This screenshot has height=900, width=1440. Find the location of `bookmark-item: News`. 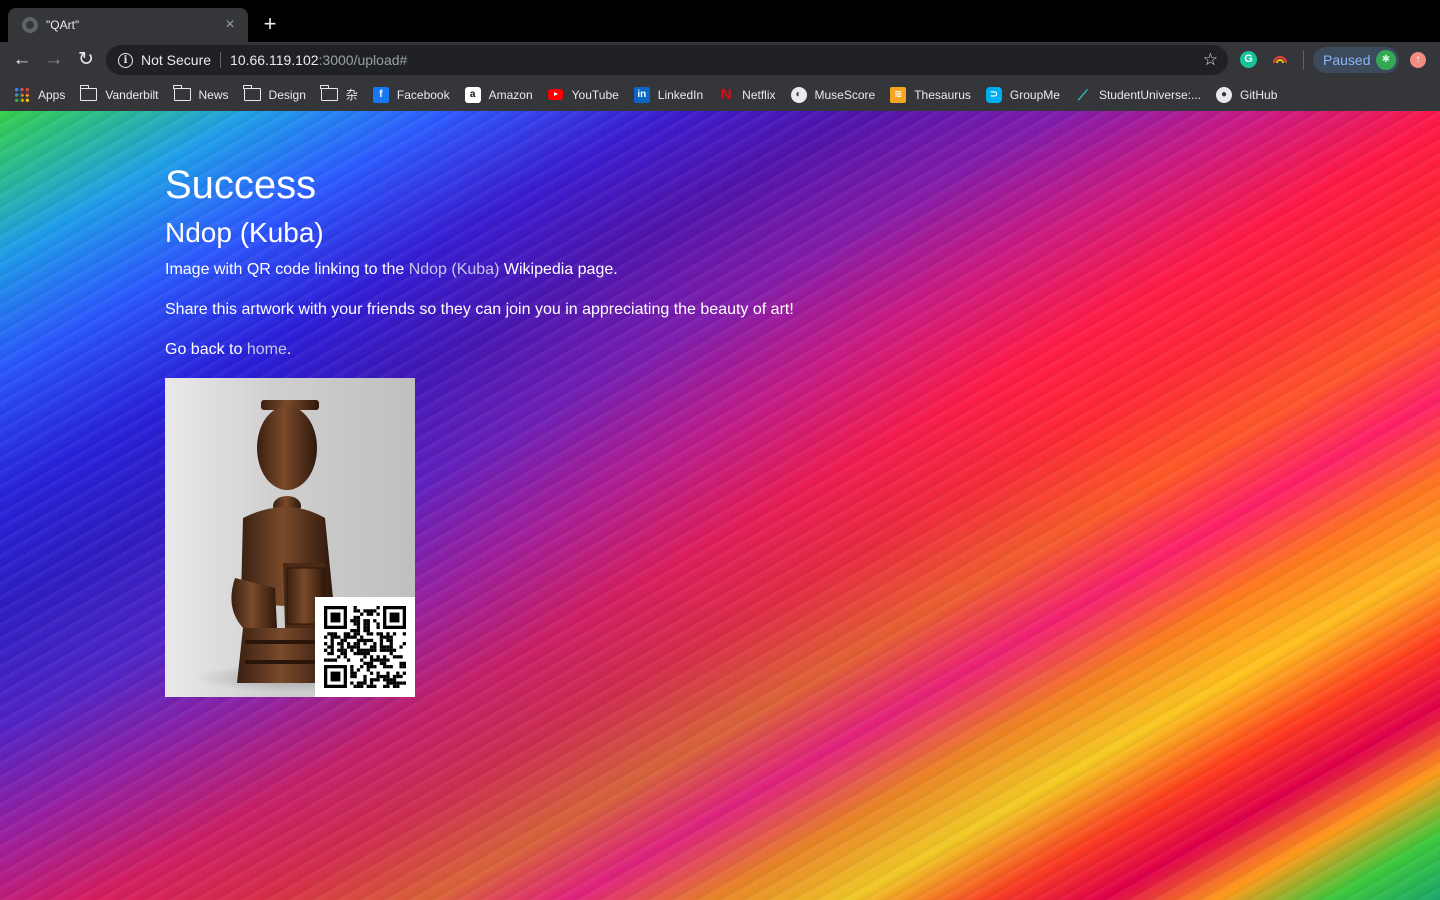

bookmark-item: News is located at coordinates (201, 93).